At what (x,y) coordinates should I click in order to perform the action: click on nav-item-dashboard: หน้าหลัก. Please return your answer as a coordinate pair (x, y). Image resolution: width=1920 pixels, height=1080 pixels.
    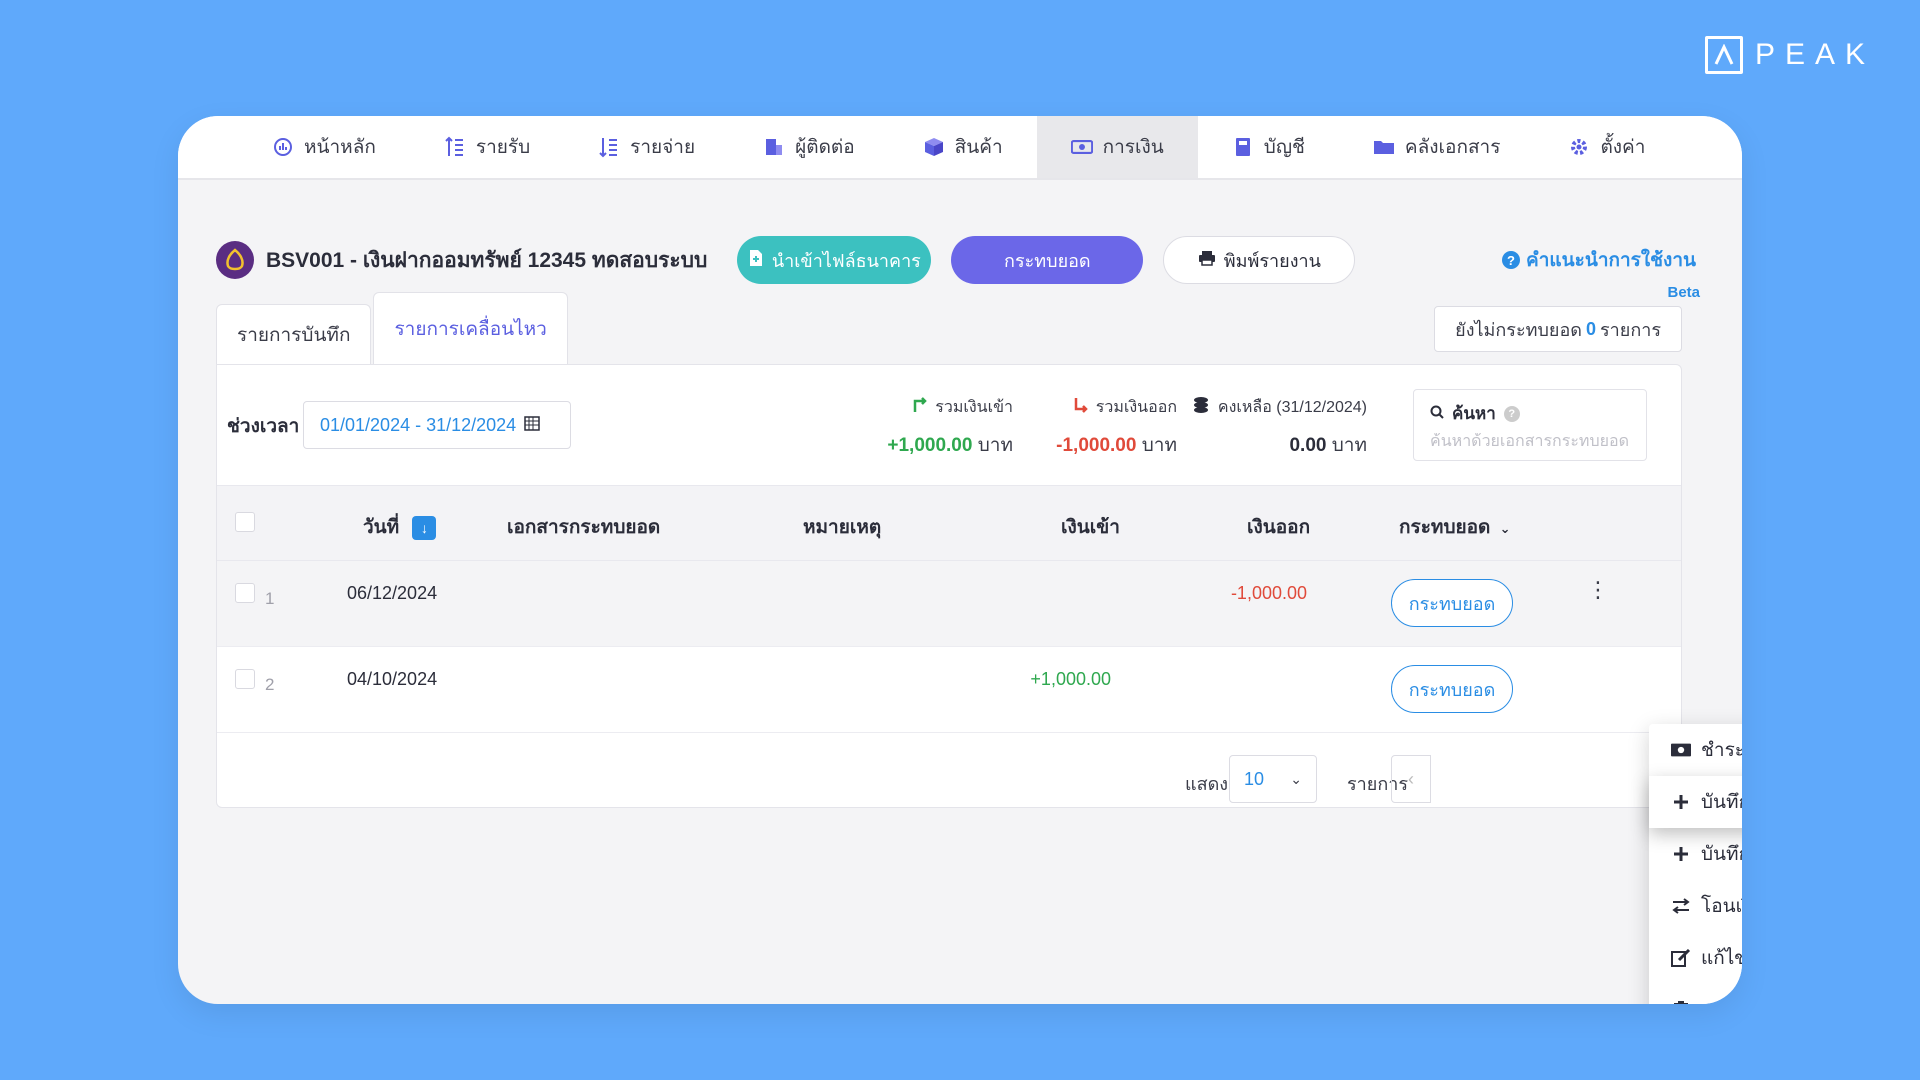
    Looking at the image, I should click on (324, 147).